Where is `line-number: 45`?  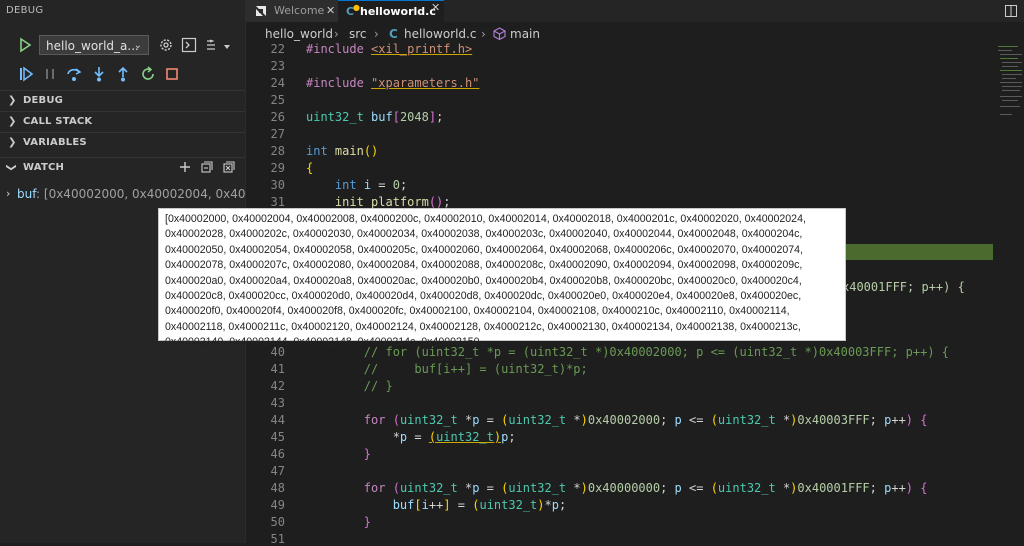
line-number: 45 is located at coordinates (277, 437).